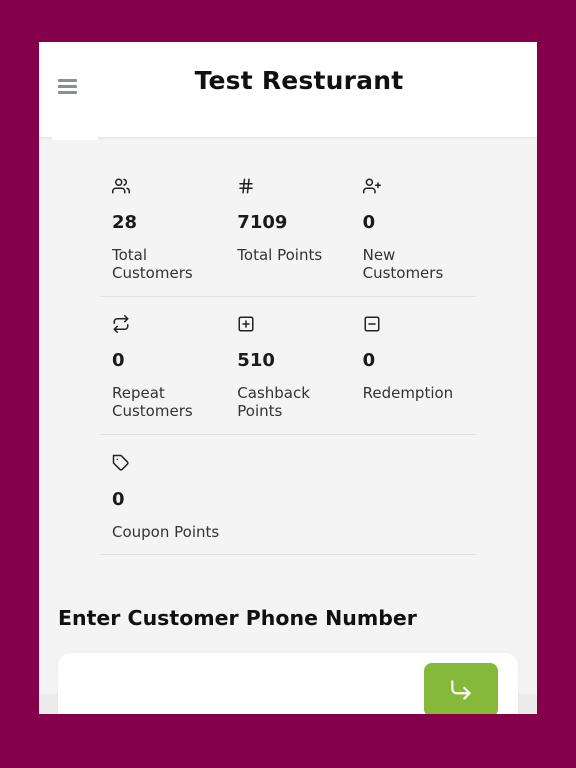 This screenshot has width=576, height=768. I want to click on stat-value: 510, so click(256, 360).